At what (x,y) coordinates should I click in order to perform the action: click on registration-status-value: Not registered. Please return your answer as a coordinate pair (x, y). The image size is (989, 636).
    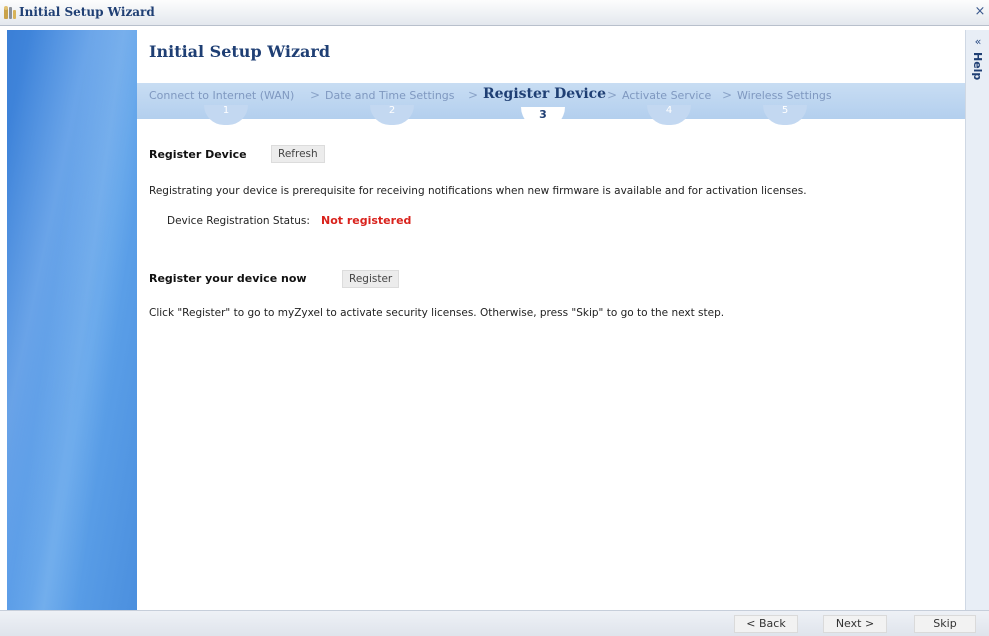
    Looking at the image, I should click on (366, 220).